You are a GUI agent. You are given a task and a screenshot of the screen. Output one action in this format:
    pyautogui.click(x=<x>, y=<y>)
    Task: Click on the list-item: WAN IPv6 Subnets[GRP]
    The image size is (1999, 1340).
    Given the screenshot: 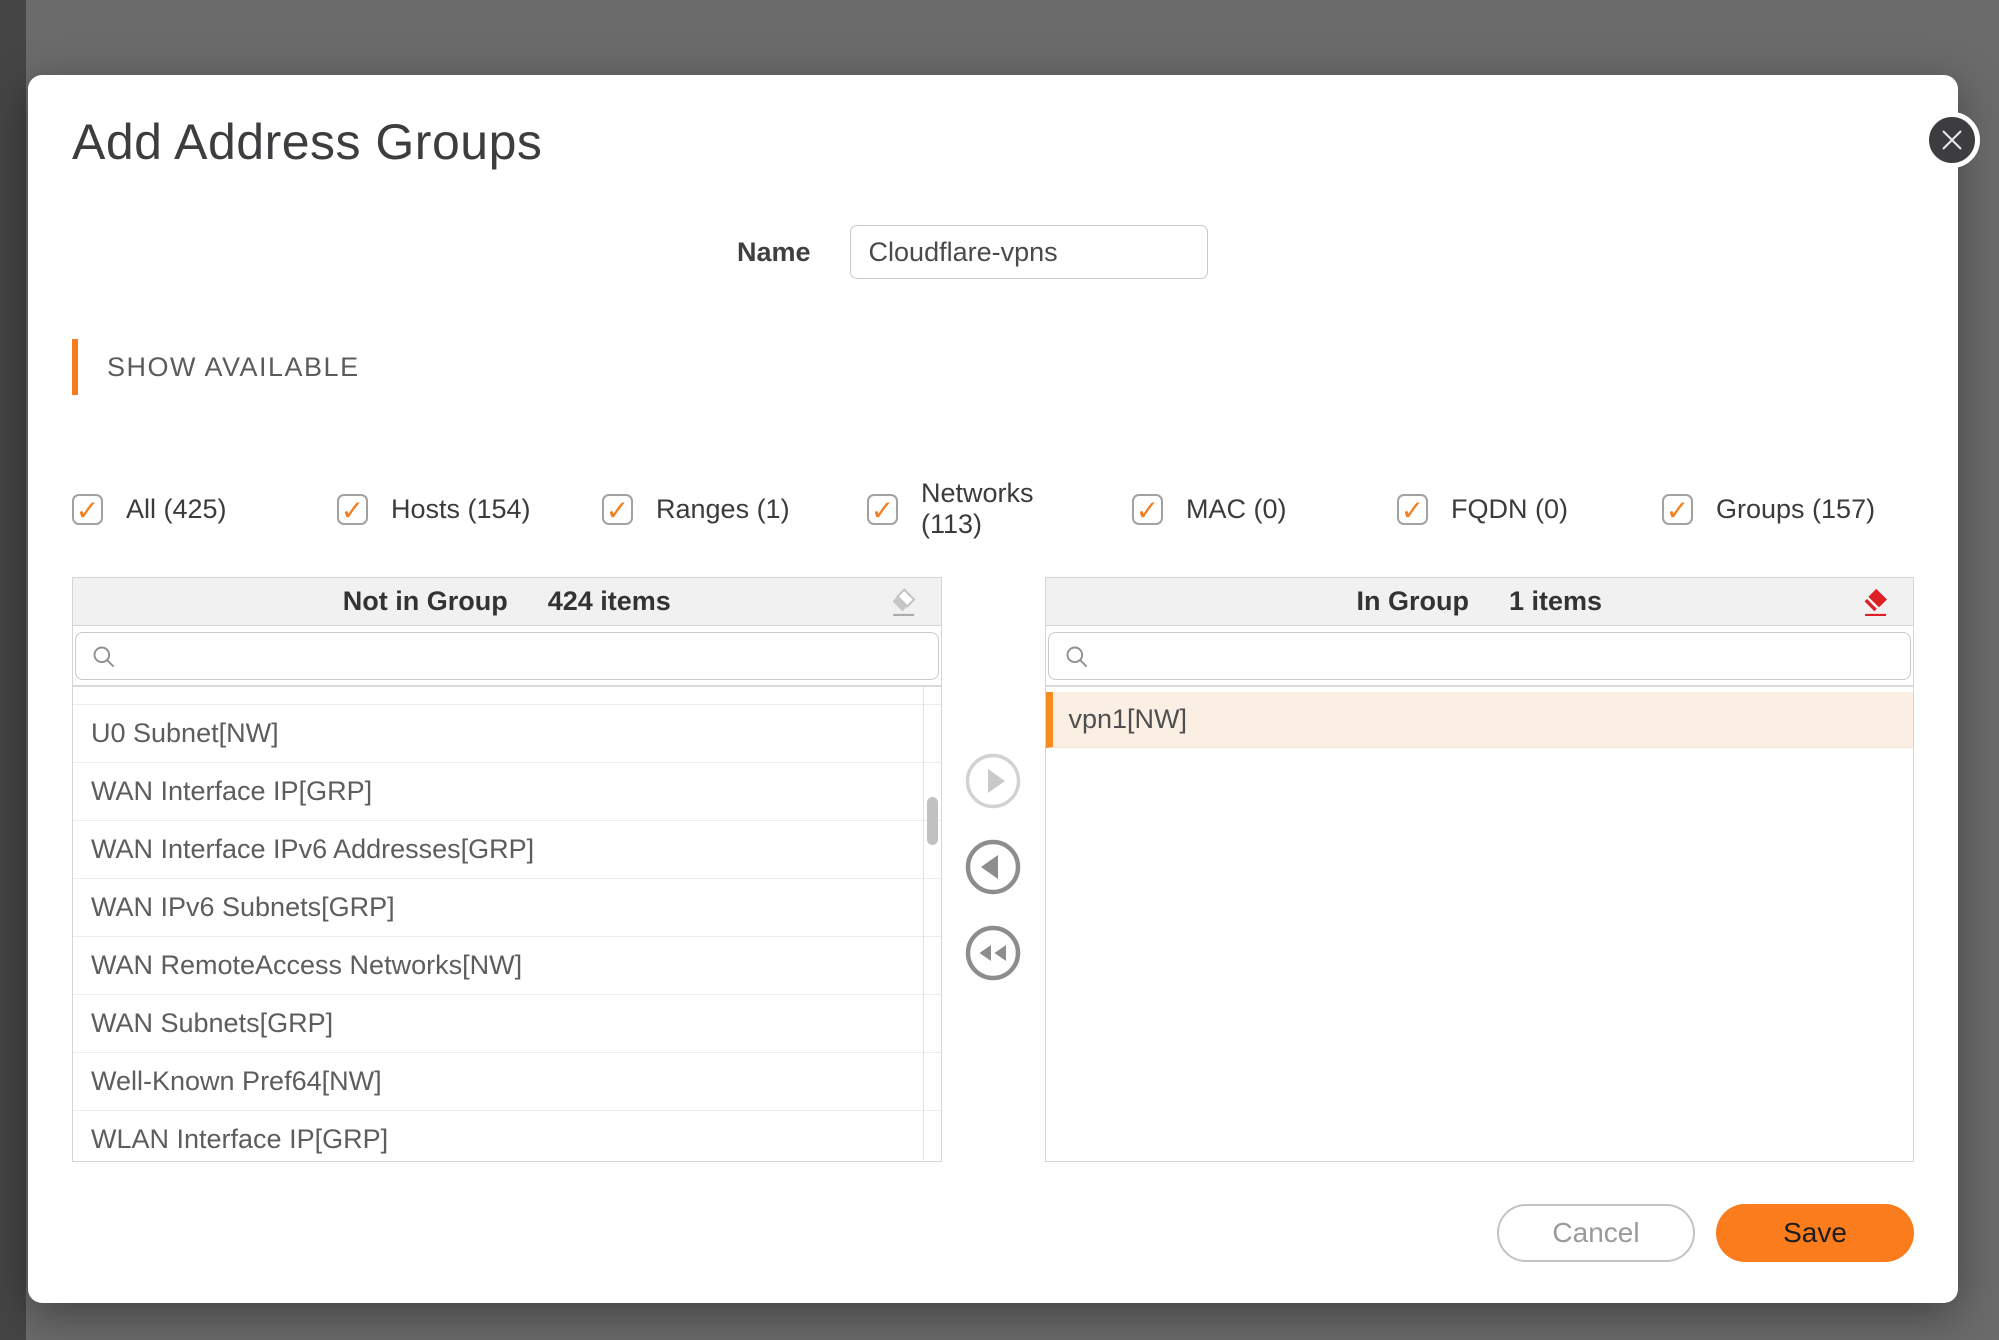 What is the action you would take?
    pyautogui.click(x=507, y=908)
    